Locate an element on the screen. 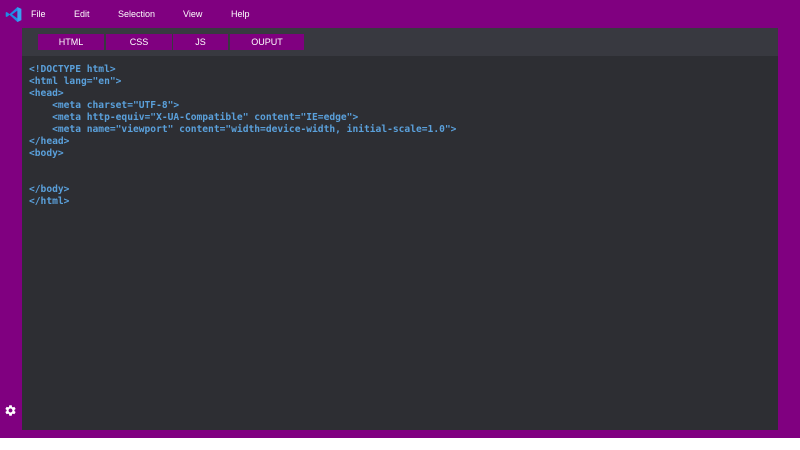  code-line: <meta charset="UTF-8"> is located at coordinates (104, 105).